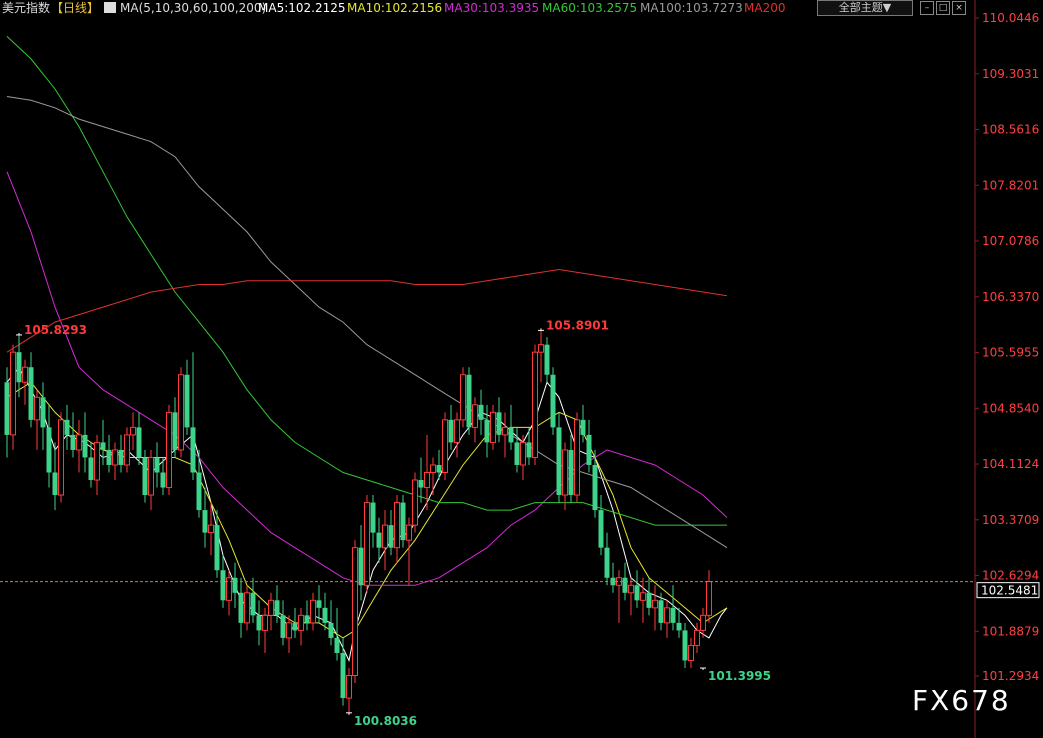 The image size is (1043, 738). What do you see at coordinates (385, 721) in the screenshot?
I see `annotation-label: 100.8036` at bounding box center [385, 721].